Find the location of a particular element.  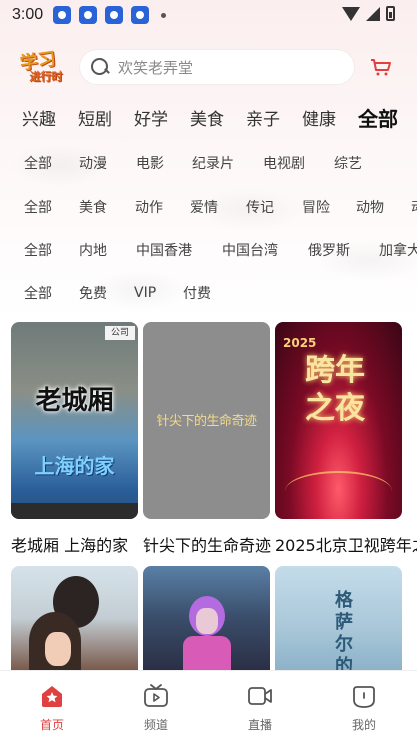

status-bar: 3:00 is located at coordinates (208, 15).